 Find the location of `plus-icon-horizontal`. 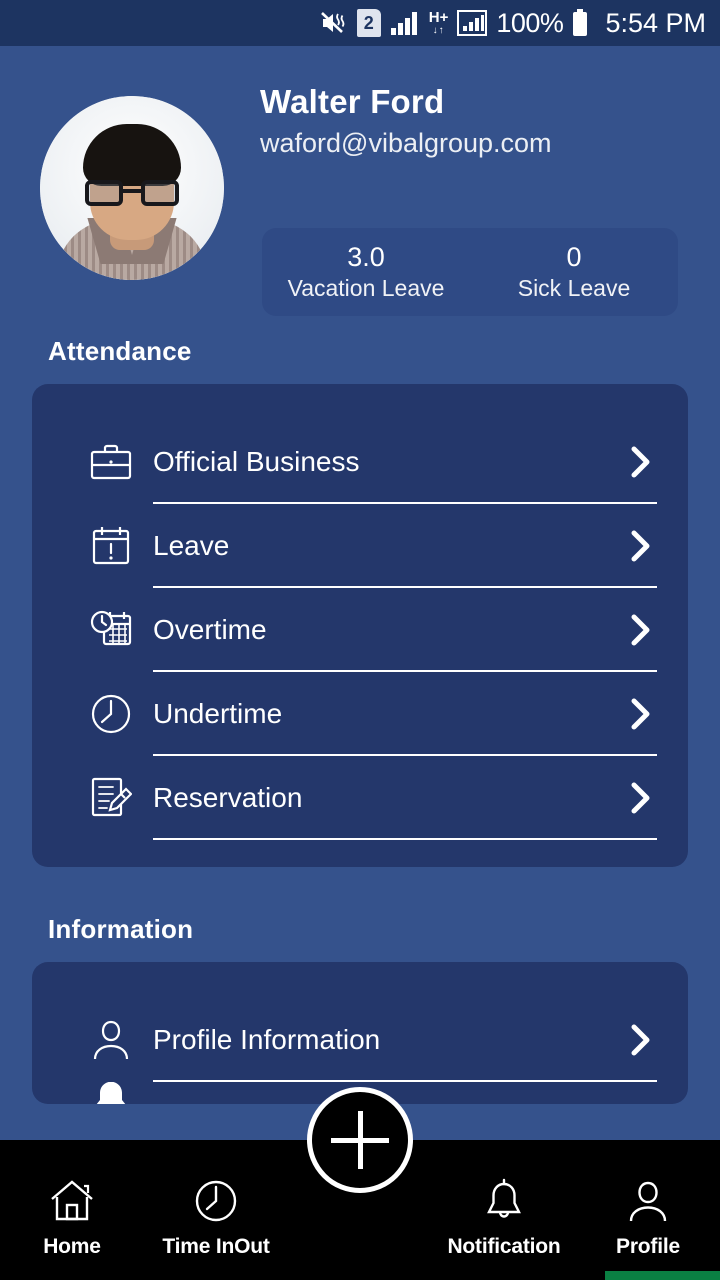

plus-icon-horizontal is located at coordinates (360, 1140).